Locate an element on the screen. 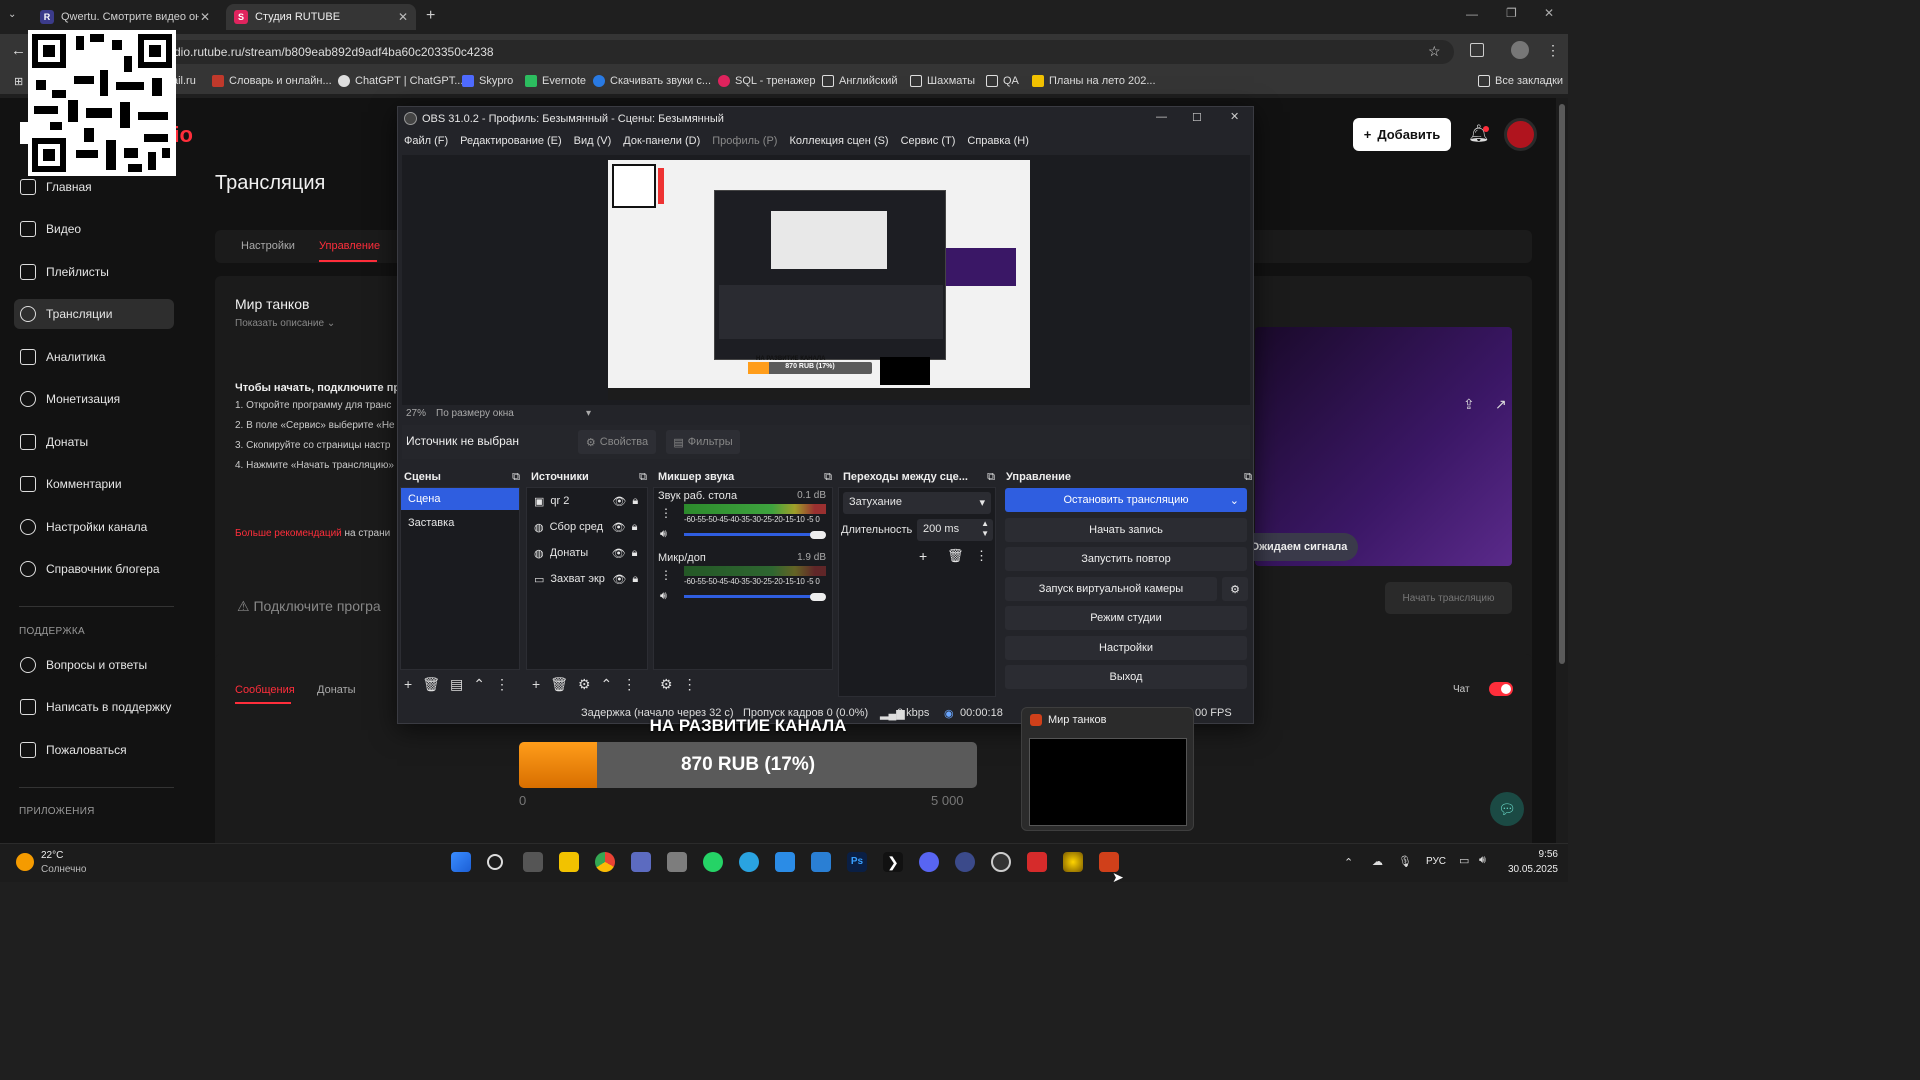 The width and height of the screenshot is (1920, 1080). start-stream-button: Начать трансляцию is located at coordinates (1448, 598).